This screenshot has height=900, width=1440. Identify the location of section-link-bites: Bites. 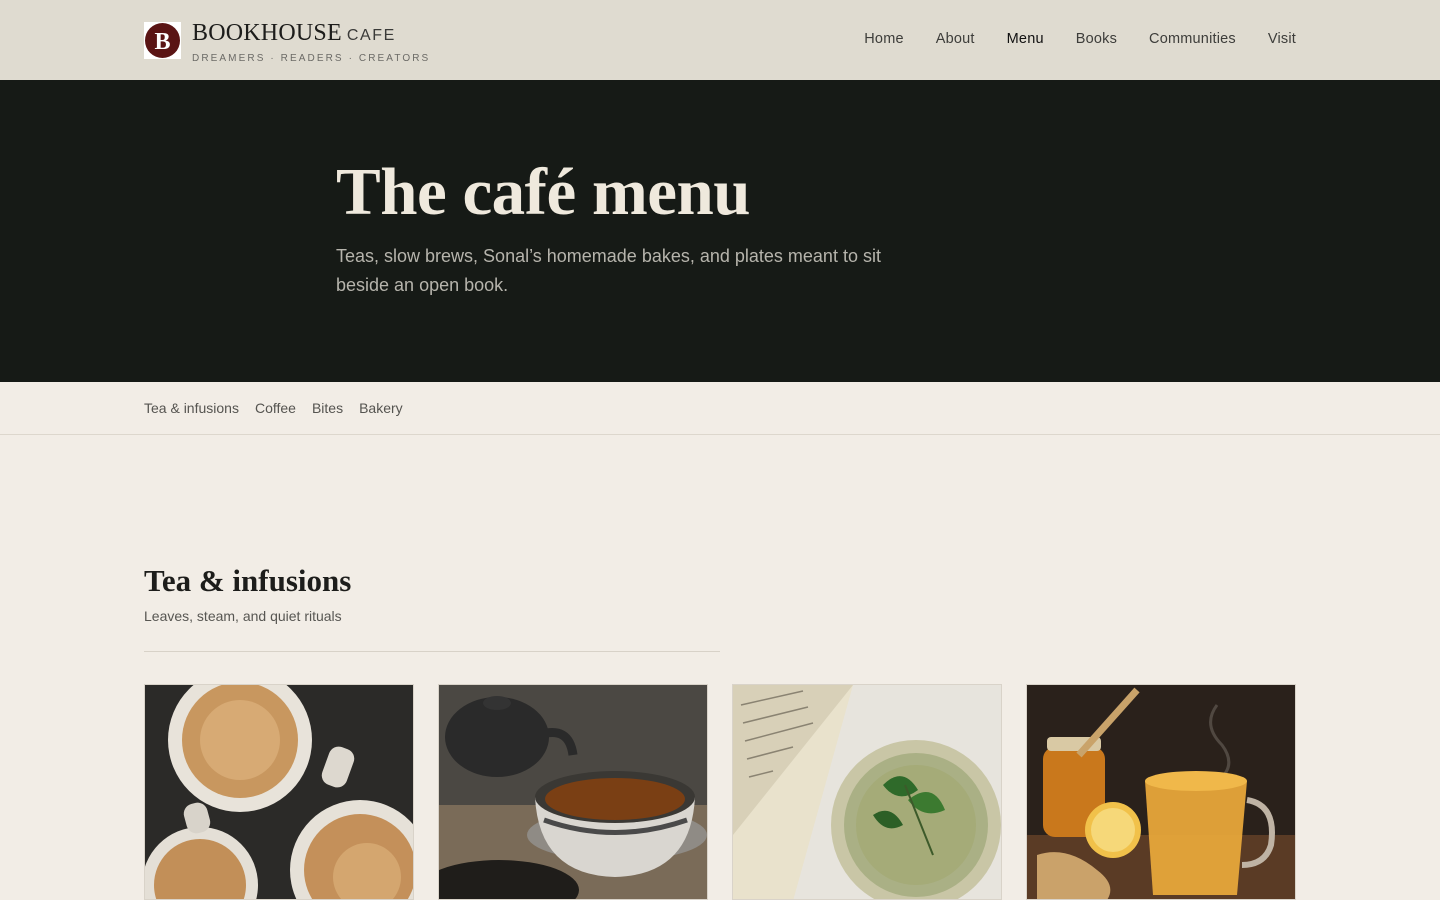
(327, 408).